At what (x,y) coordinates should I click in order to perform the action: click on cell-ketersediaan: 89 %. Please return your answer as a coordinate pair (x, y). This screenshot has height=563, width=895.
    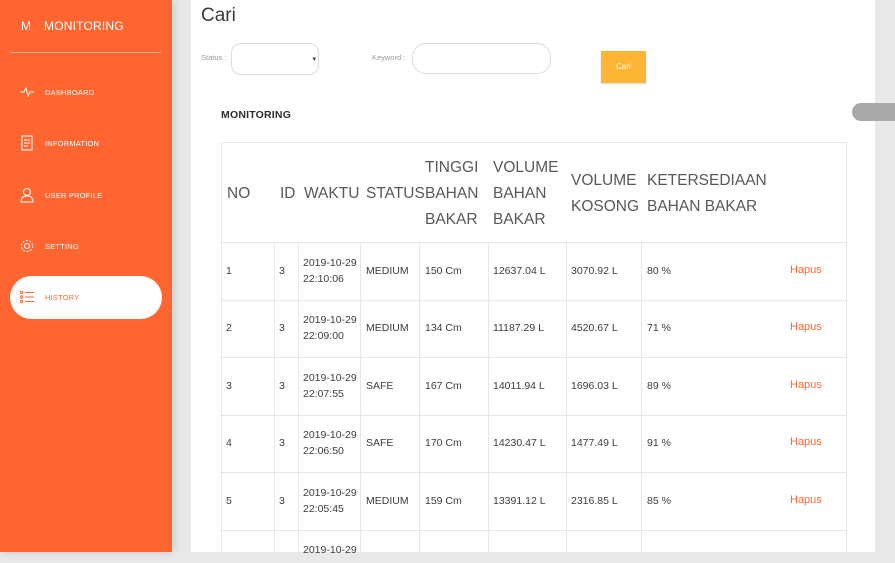
    Looking at the image, I should click on (659, 386).